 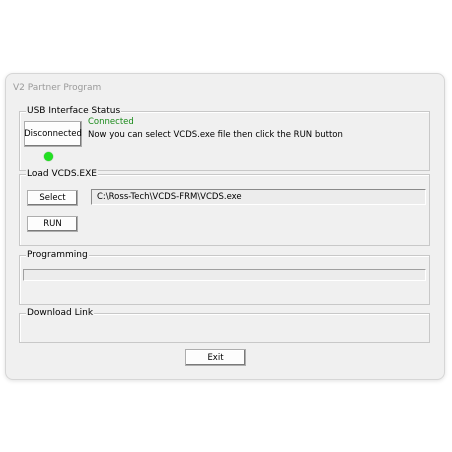 What do you see at coordinates (48, 156) in the screenshot?
I see `connection-led-icon` at bounding box center [48, 156].